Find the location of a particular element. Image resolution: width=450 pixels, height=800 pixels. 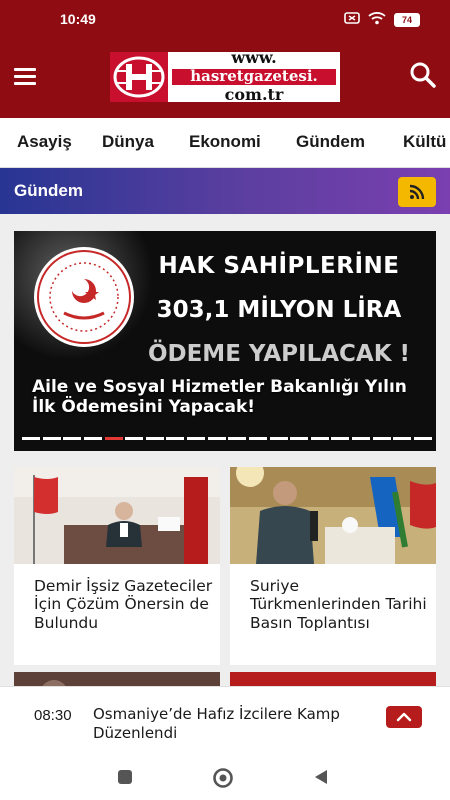

logo-line-www: www. is located at coordinates (254, 58).